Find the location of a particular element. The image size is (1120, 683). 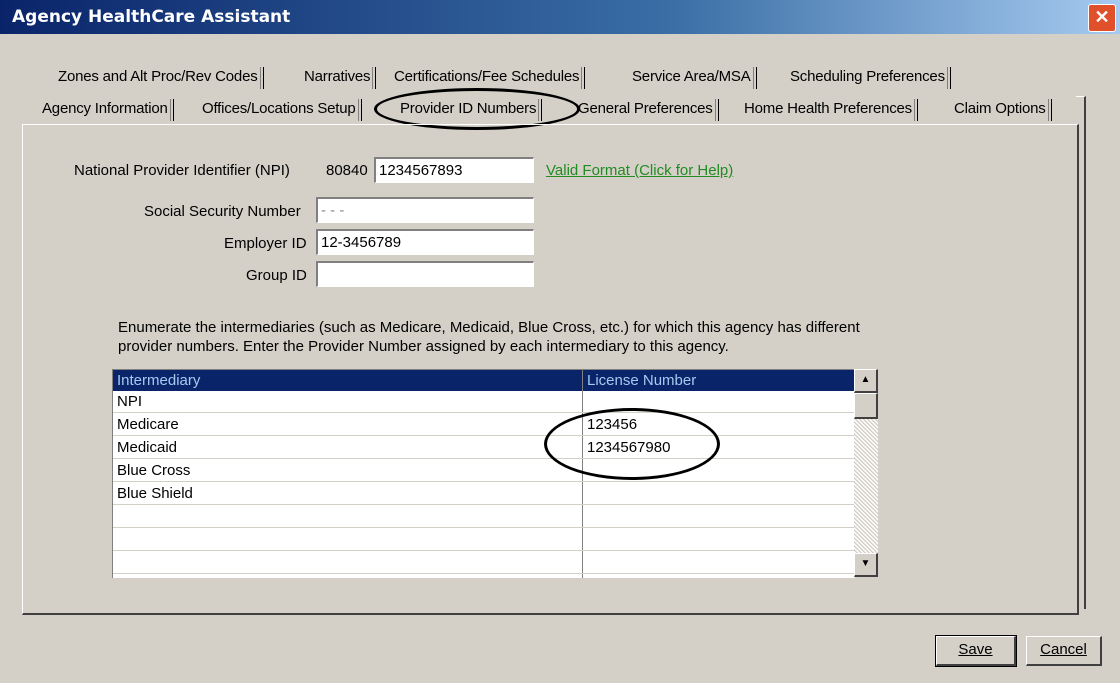

title-bar: Agency HealthCare Assistant ✕ is located at coordinates (560, 17).